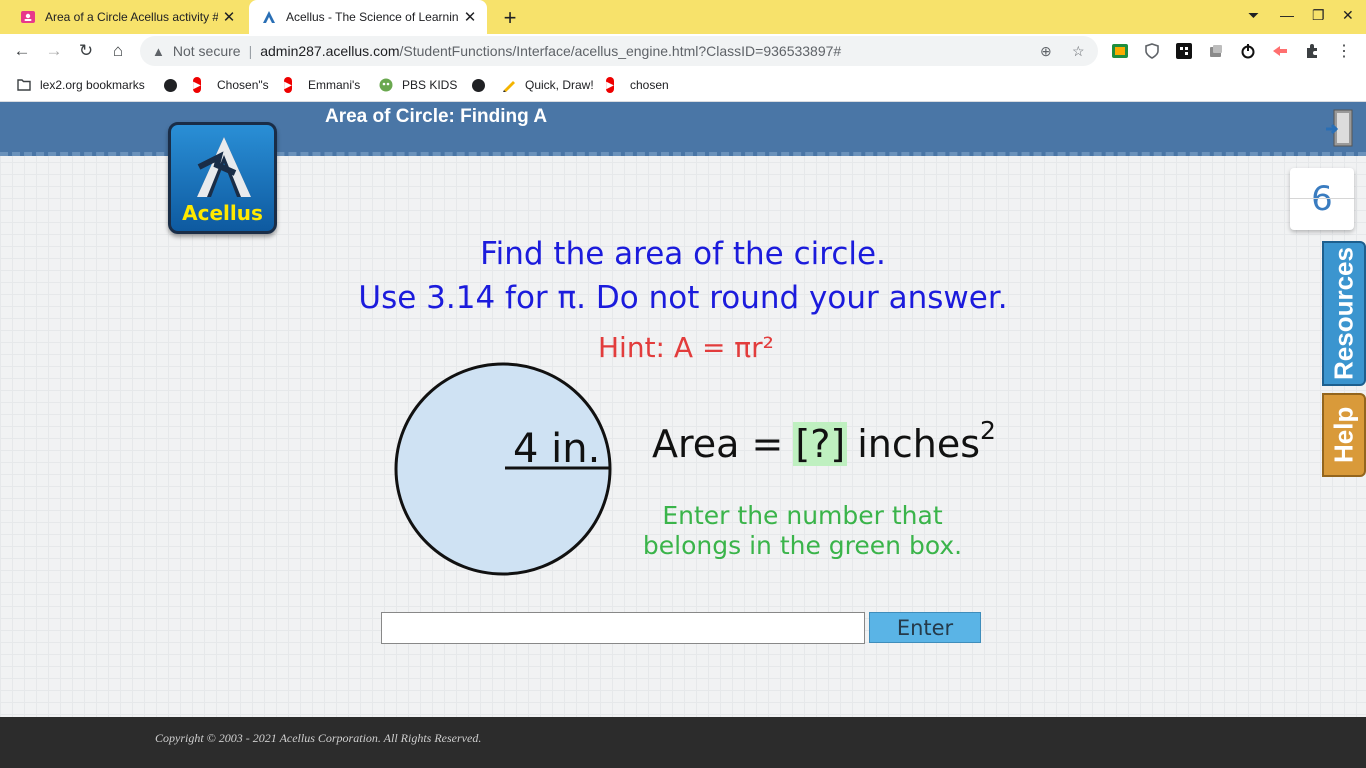 The image size is (1366, 768). I want to click on bookmark-label: Emmani's, so click(334, 85).